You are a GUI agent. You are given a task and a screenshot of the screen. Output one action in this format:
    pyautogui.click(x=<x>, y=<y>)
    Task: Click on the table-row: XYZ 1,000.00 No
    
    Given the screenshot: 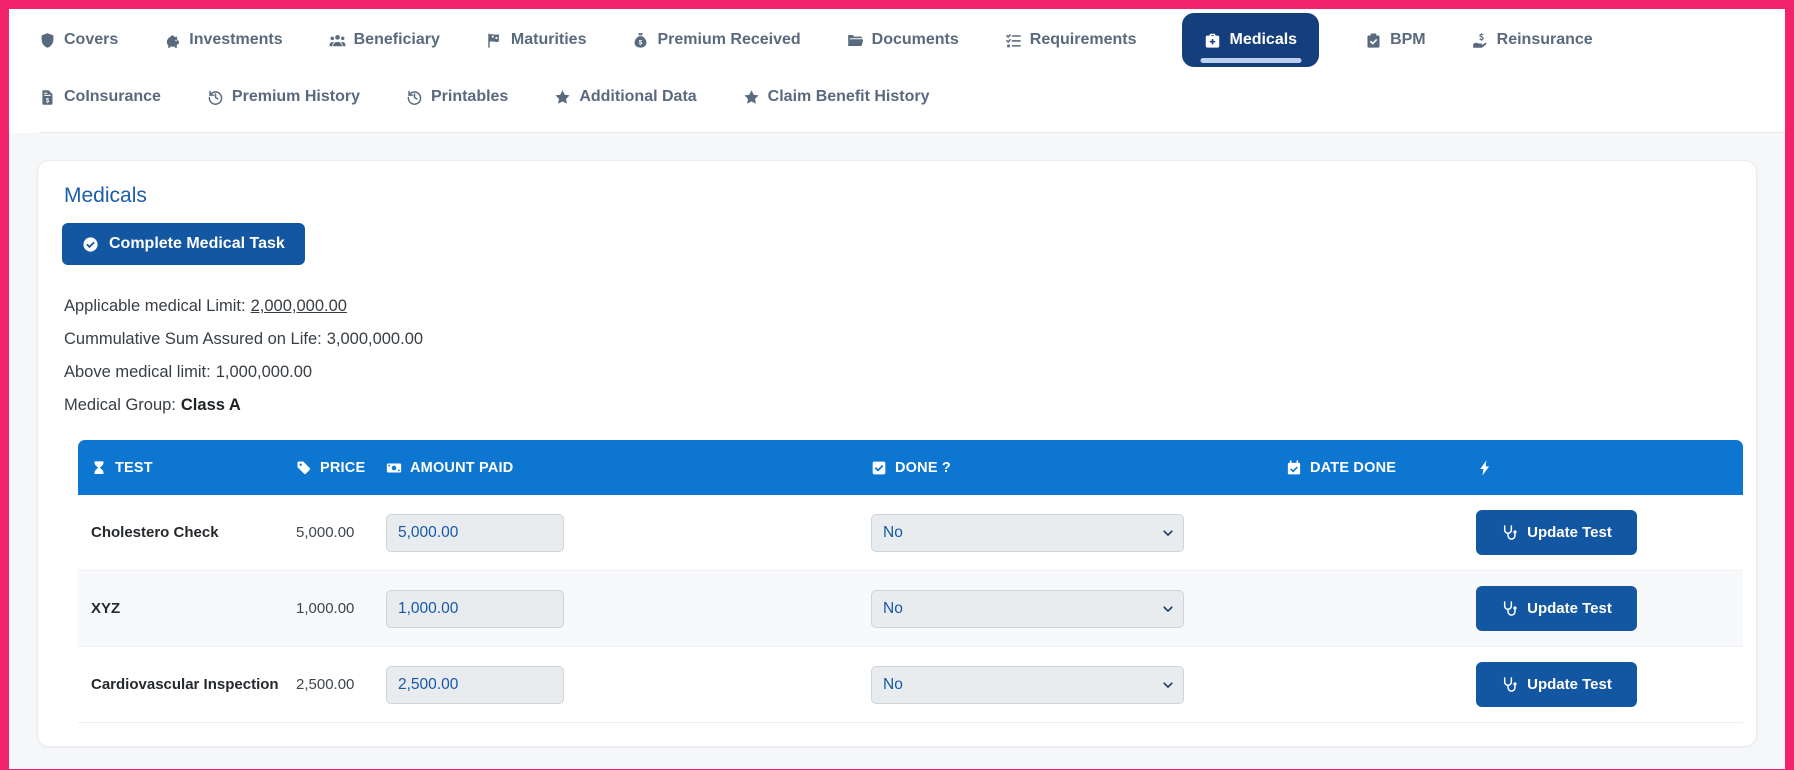 What is the action you would take?
    pyautogui.click(x=910, y=609)
    